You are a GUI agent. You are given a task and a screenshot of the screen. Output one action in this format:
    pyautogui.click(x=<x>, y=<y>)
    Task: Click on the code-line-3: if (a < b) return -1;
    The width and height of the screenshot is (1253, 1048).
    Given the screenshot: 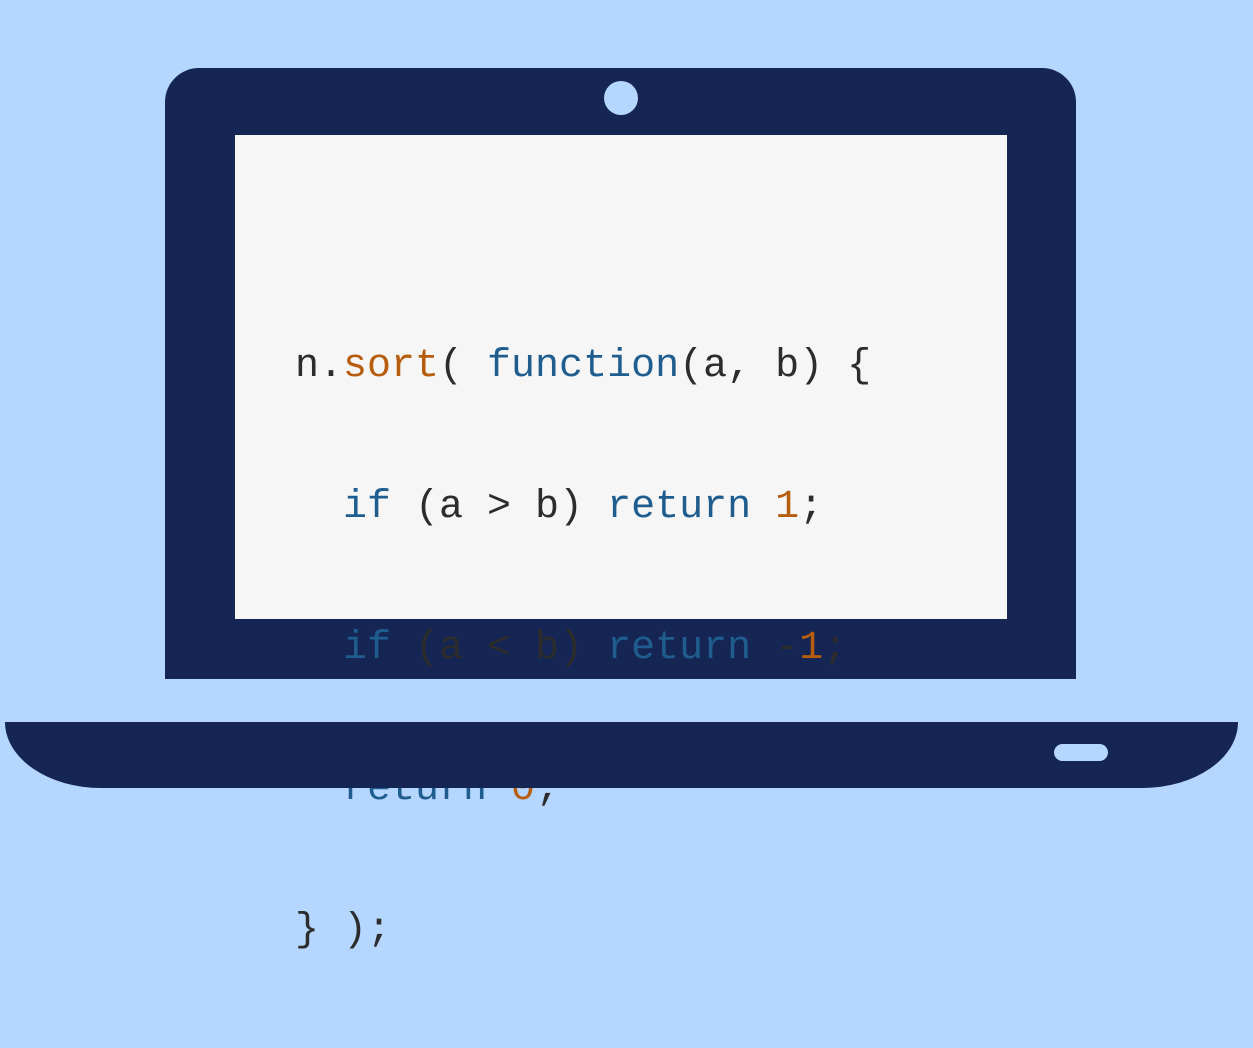 What is the action you would take?
    pyautogui.click(x=583, y=648)
    